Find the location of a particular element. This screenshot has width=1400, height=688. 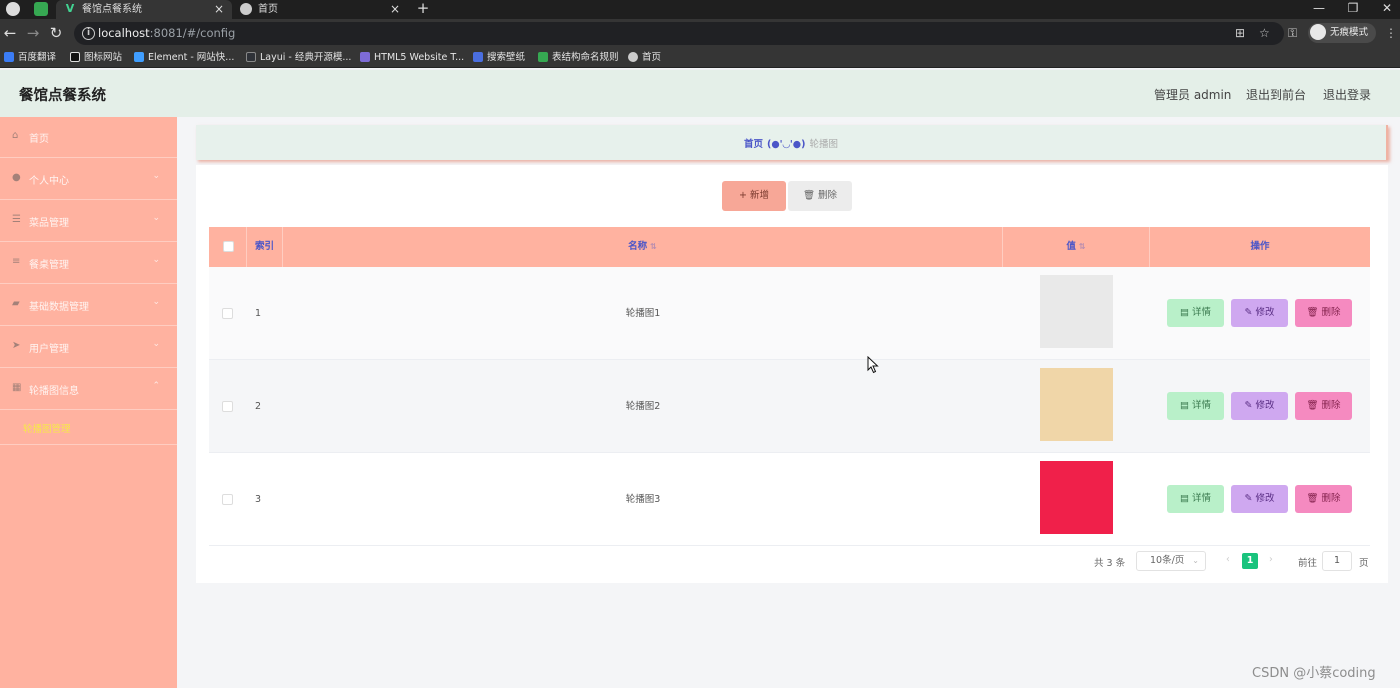

bookmark-label: 首页 is located at coordinates (652, 57).